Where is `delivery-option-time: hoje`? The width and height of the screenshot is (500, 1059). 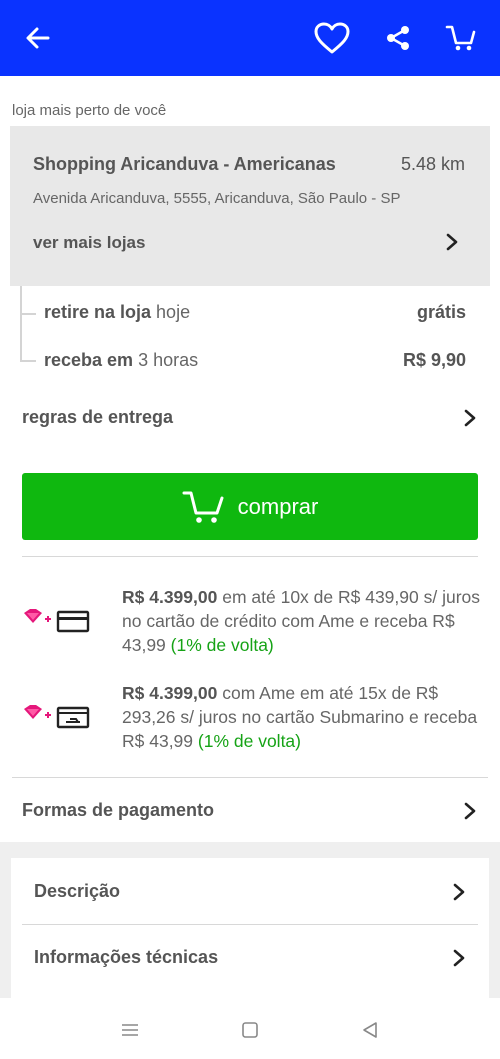
delivery-option-time: hoje is located at coordinates (171, 312).